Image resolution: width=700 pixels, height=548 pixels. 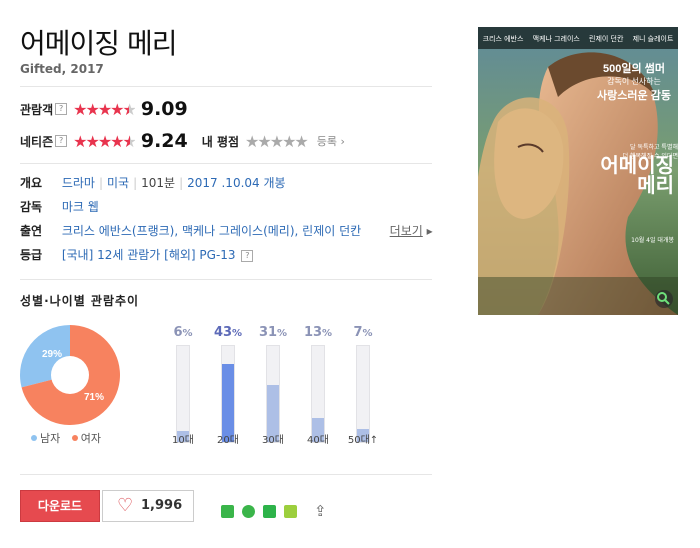 What do you see at coordinates (90, 438) in the screenshot?
I see `female-label: 여자` at bounding box center [90, 438].